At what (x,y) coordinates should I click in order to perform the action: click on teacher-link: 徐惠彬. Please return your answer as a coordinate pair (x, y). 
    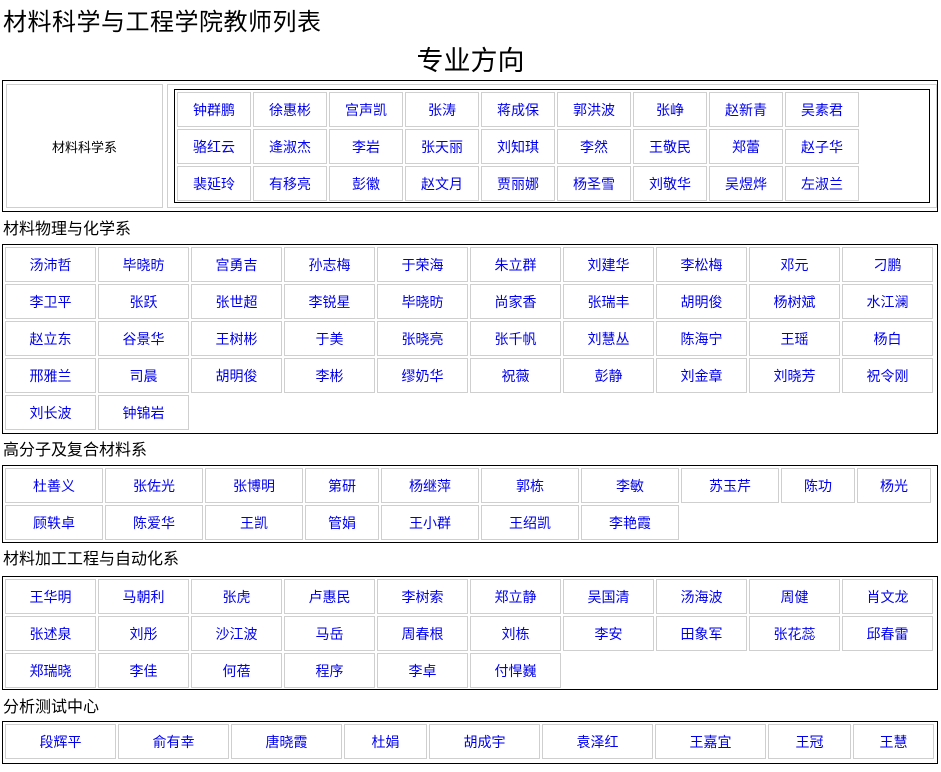
    Looking at the image, I should click on (290, 109).